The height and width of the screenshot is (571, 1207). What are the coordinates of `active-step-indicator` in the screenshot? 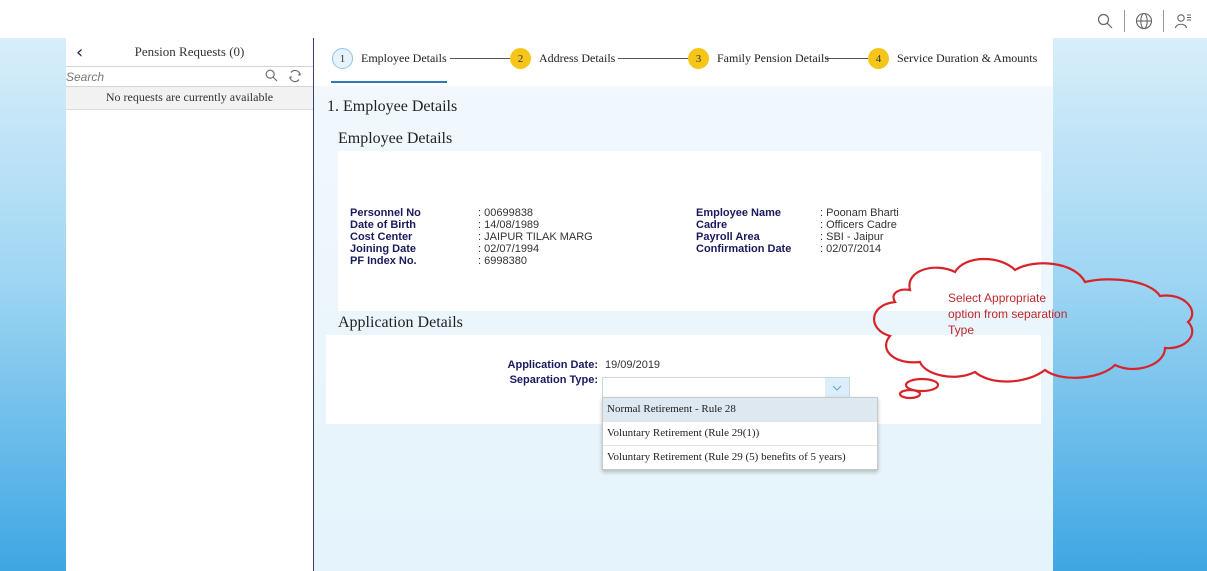 It's located at (389, 82).